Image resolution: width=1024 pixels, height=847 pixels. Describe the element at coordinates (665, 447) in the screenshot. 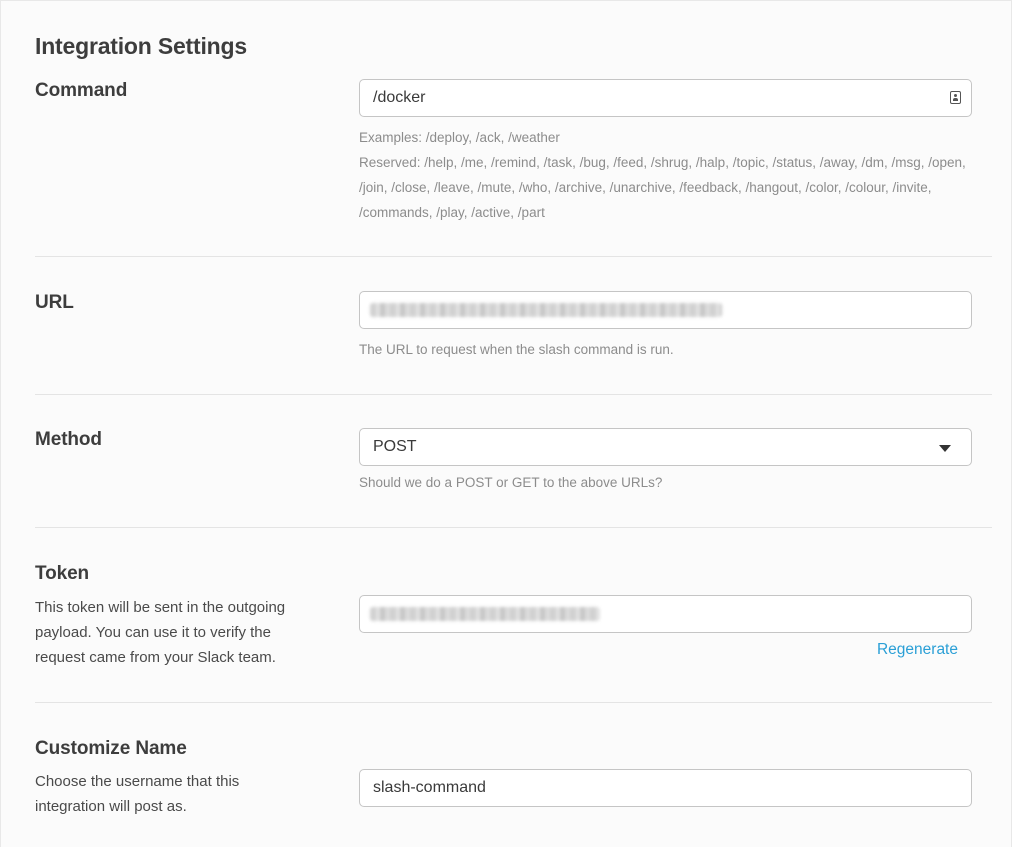

I see `method-select: POST` at that location.